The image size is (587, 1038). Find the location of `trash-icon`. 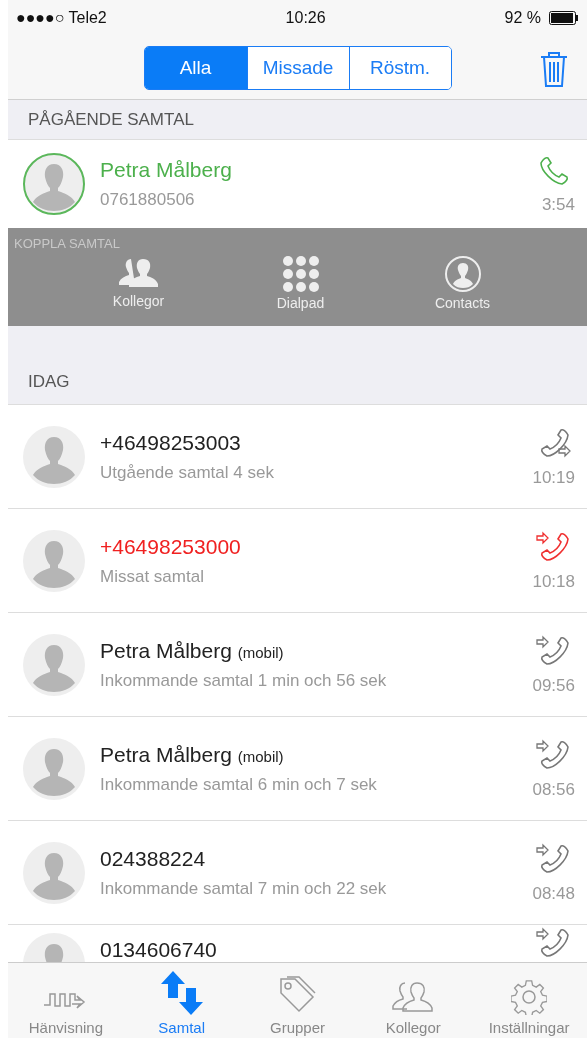

trash-icon is located at coordinates (554, 69).